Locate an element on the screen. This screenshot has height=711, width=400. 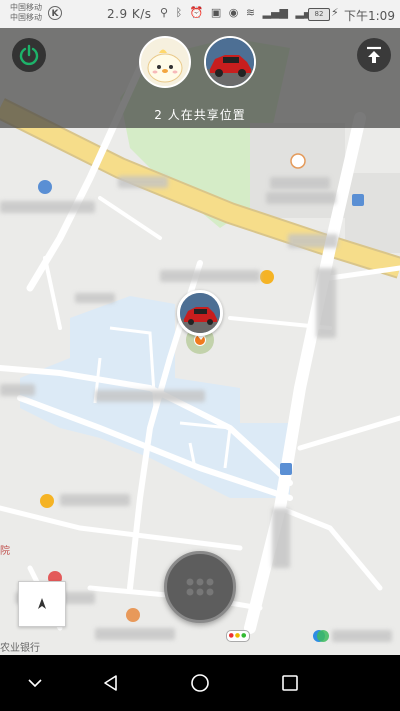
compass-button is located at coordinates (42, 604).